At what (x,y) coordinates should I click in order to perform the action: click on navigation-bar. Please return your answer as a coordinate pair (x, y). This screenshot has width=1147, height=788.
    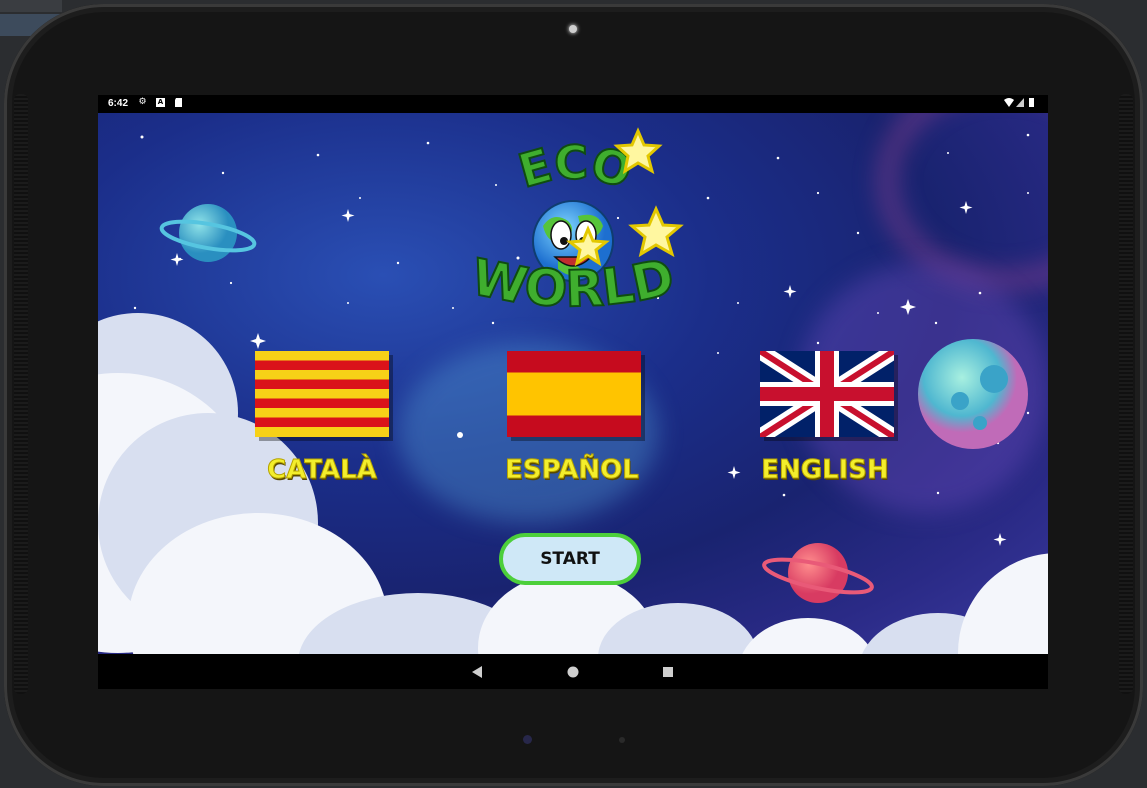
    Looking at the image, I should click on (573, 671).